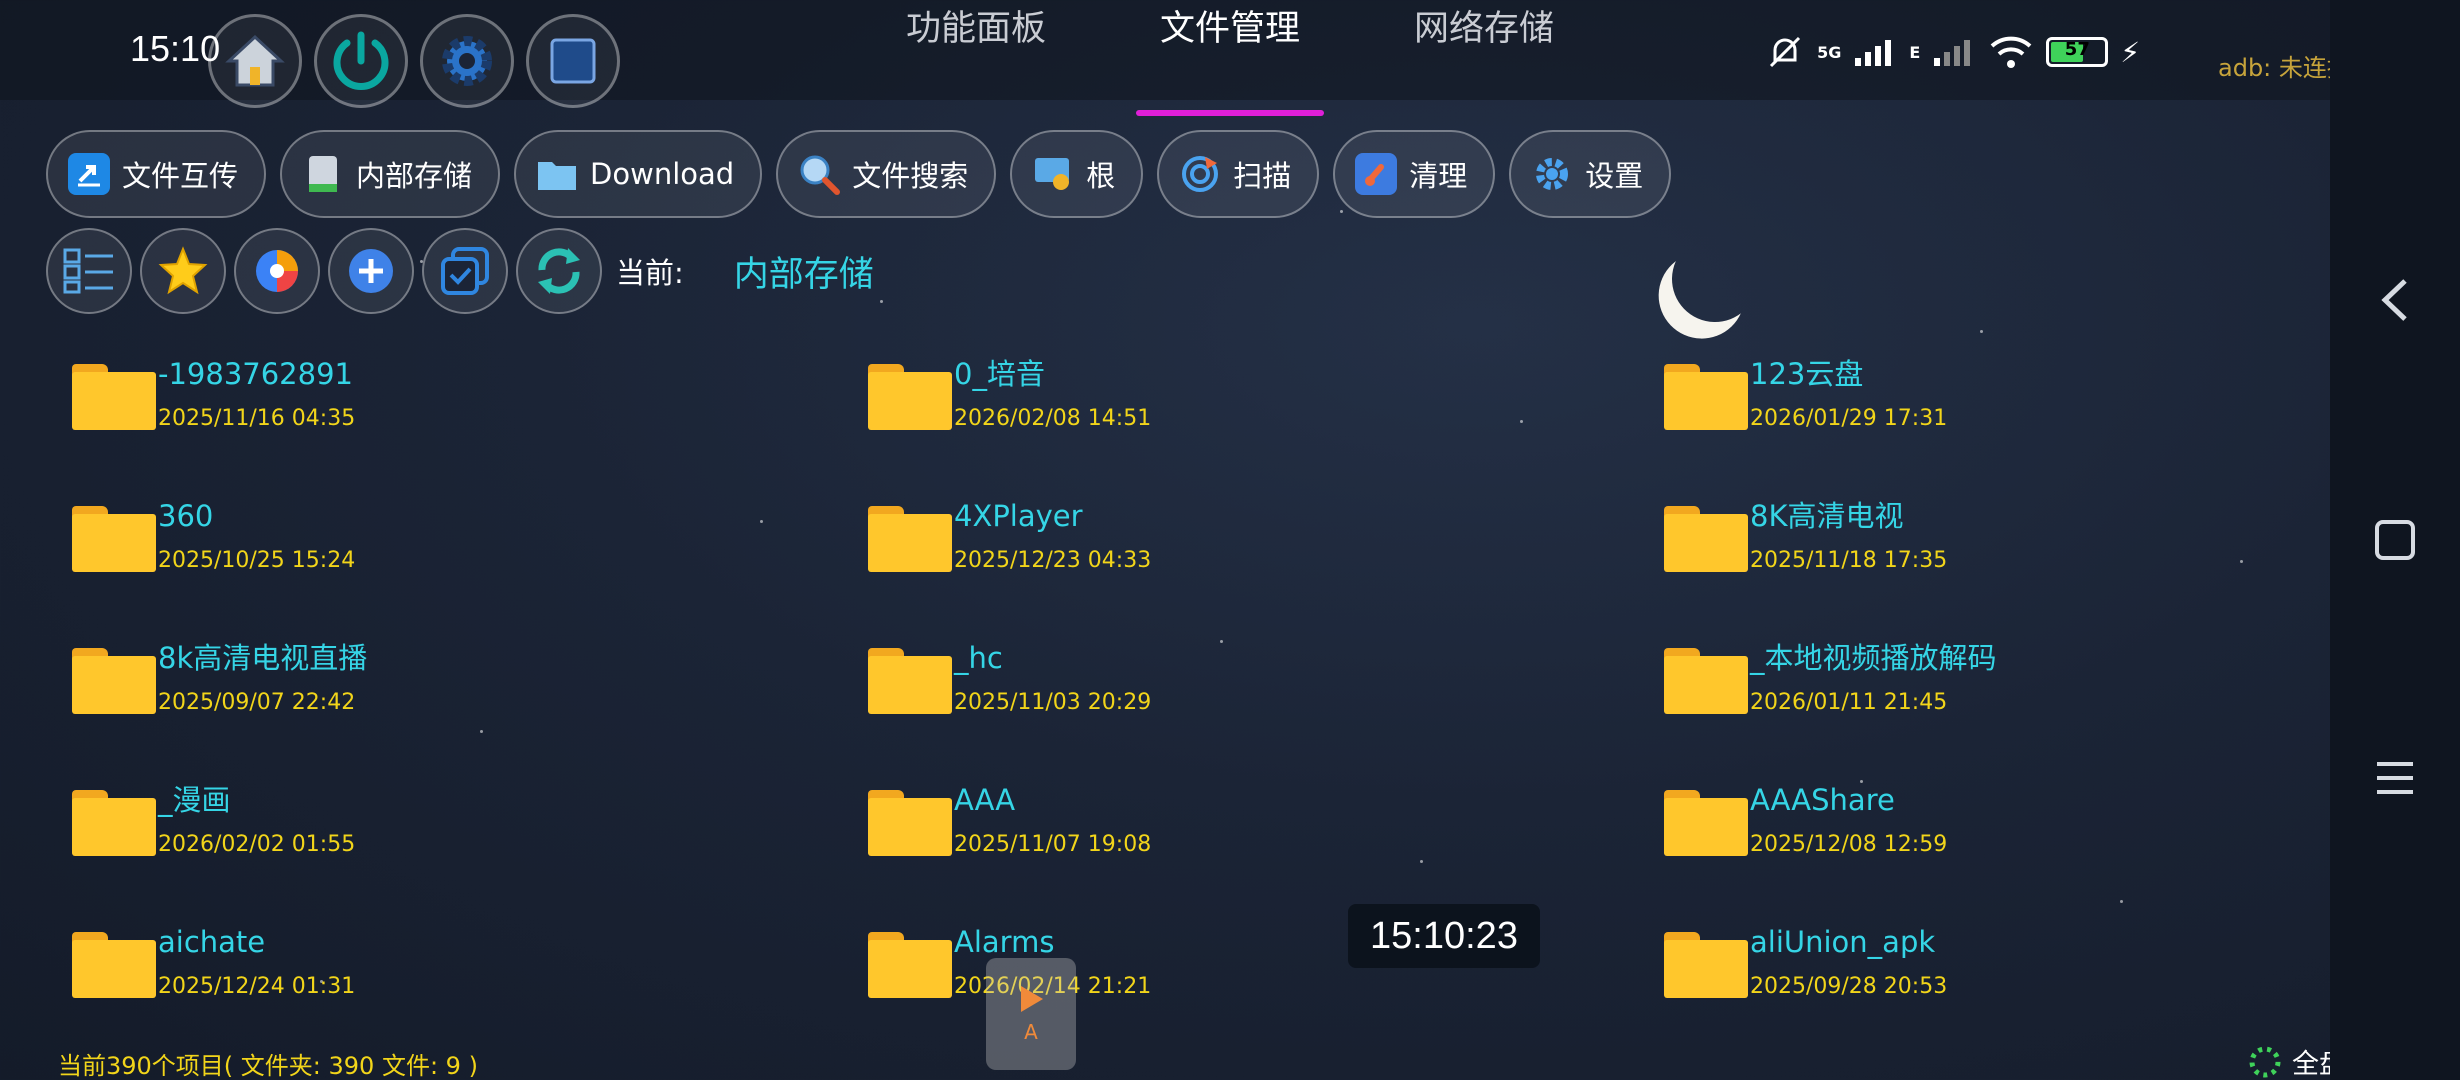  What do you see at coordinates (257, 418) in the screenshot?
I see `file-date: 2025/11/16 04:35` at bounding box center [257, 418].